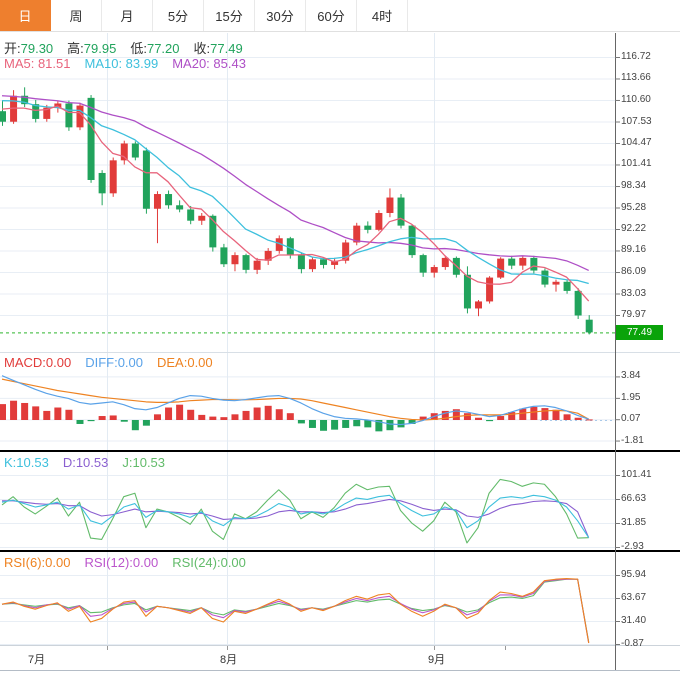 This screenshot has width=680, height=681. I want to click on axis-tick-label: 116.72, so click(636, 56).